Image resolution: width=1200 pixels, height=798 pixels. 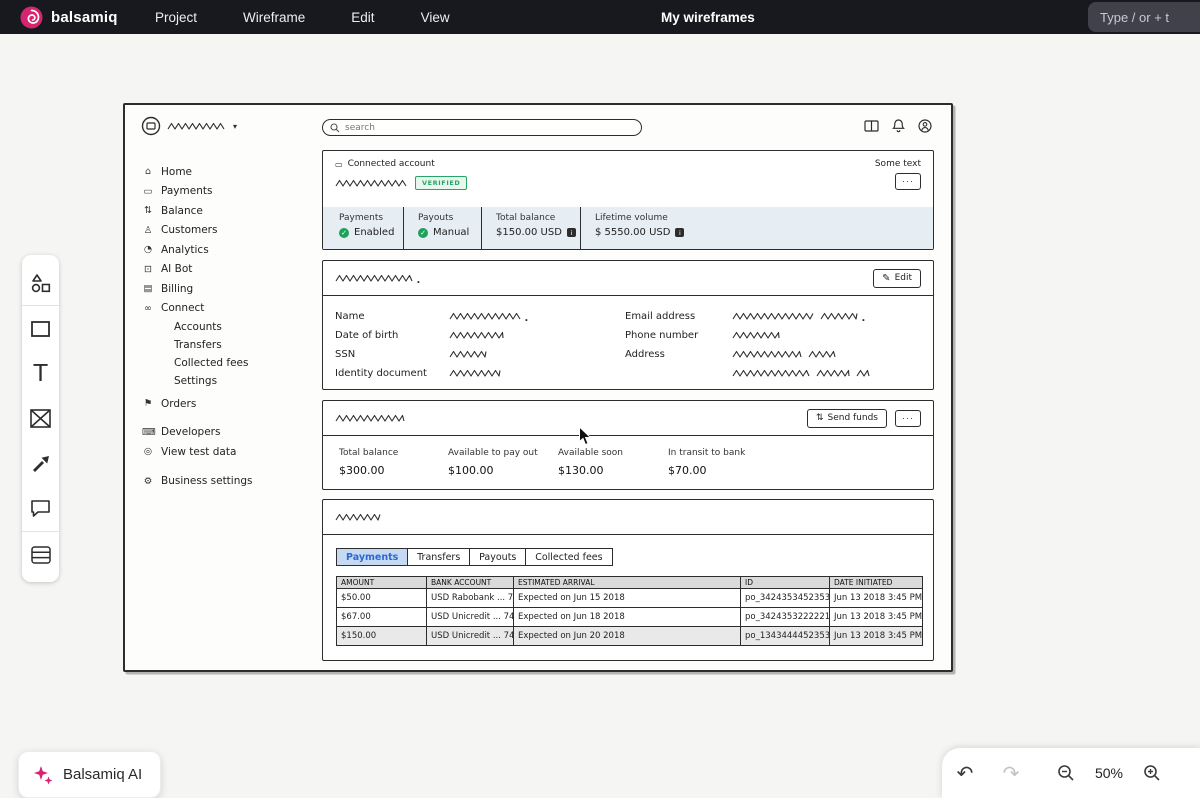 I want to click on wf-nav-ai-bot: ⊡ AI Bot, so click(x=228, y=270).